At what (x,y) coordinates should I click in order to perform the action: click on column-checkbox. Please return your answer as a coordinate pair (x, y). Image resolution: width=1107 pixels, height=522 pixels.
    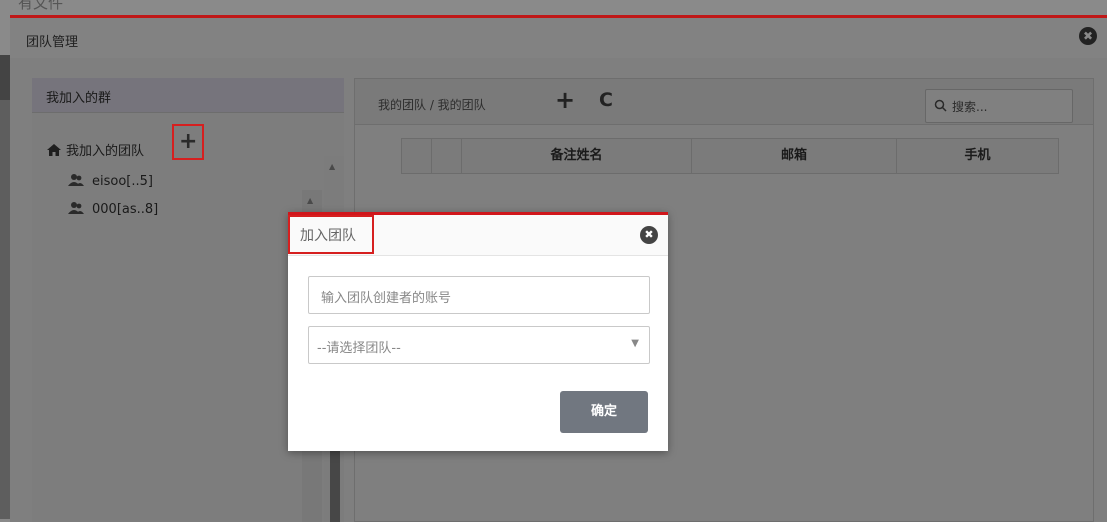
    Looking at the image, I should click on (417, 156).